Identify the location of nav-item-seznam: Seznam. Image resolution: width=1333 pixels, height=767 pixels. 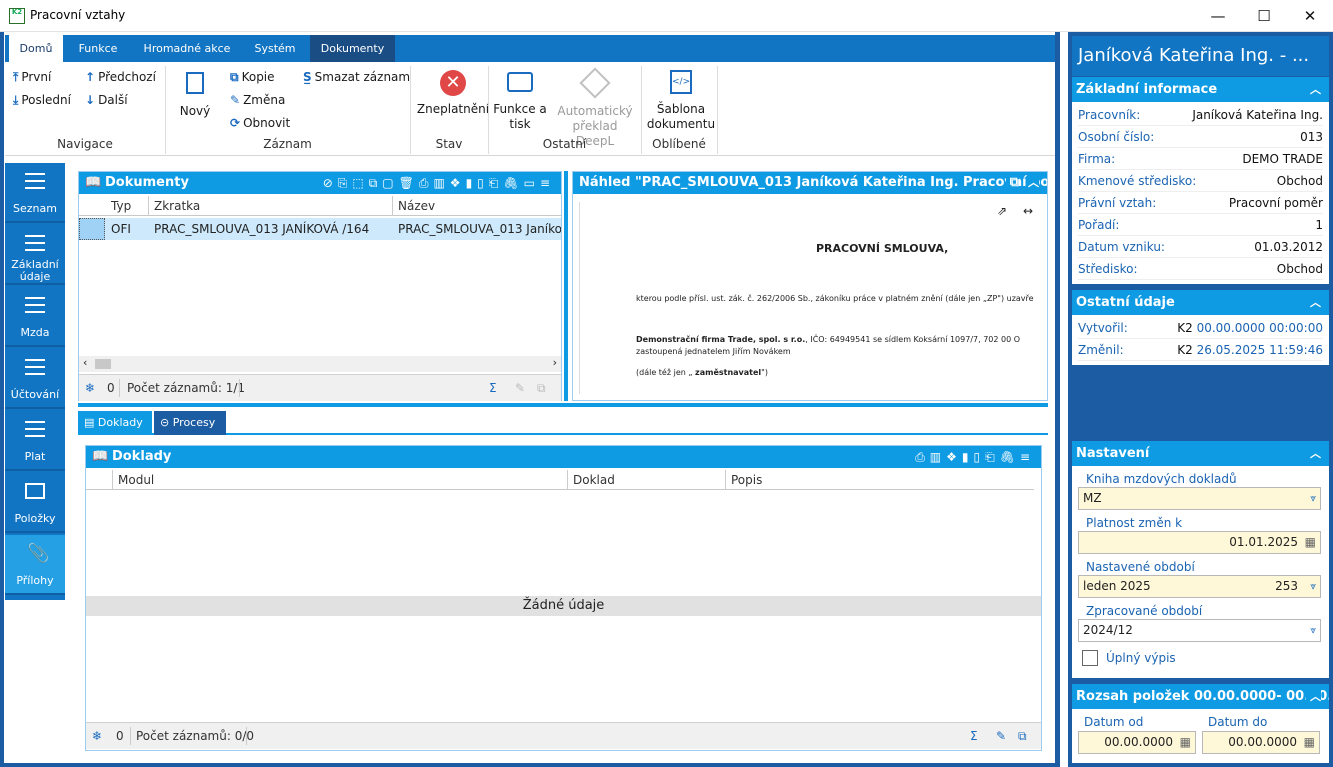
(35, 193).